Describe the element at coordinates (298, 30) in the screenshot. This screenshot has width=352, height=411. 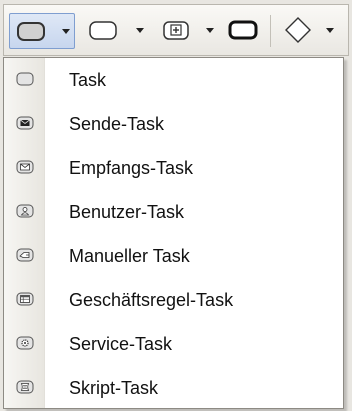
I see `gateway-diamond-icon` at that location.